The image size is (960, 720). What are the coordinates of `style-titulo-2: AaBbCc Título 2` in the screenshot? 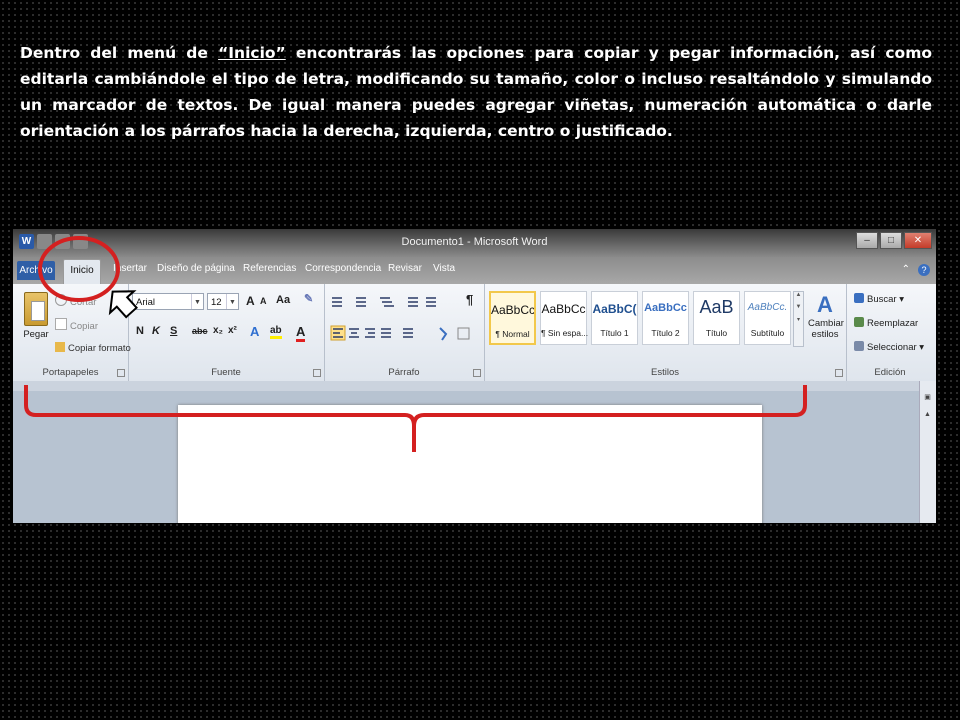 It's located at (665, 318).